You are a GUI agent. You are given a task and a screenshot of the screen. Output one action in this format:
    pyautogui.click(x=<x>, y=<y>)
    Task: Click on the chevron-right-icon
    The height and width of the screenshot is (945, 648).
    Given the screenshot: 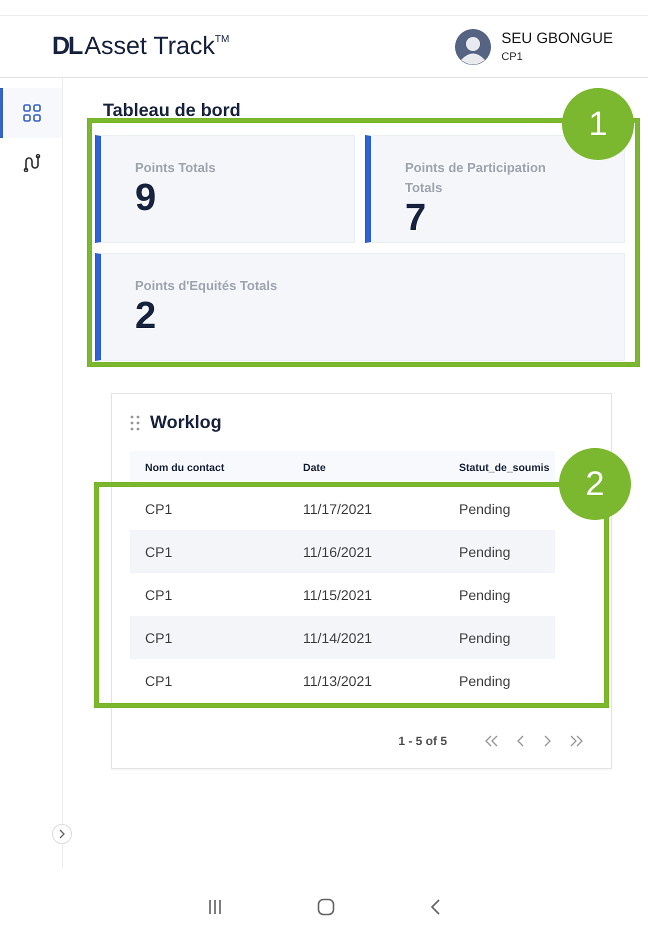 What is the action you would take?
    pyautogui.click(x=62, y=834)
    